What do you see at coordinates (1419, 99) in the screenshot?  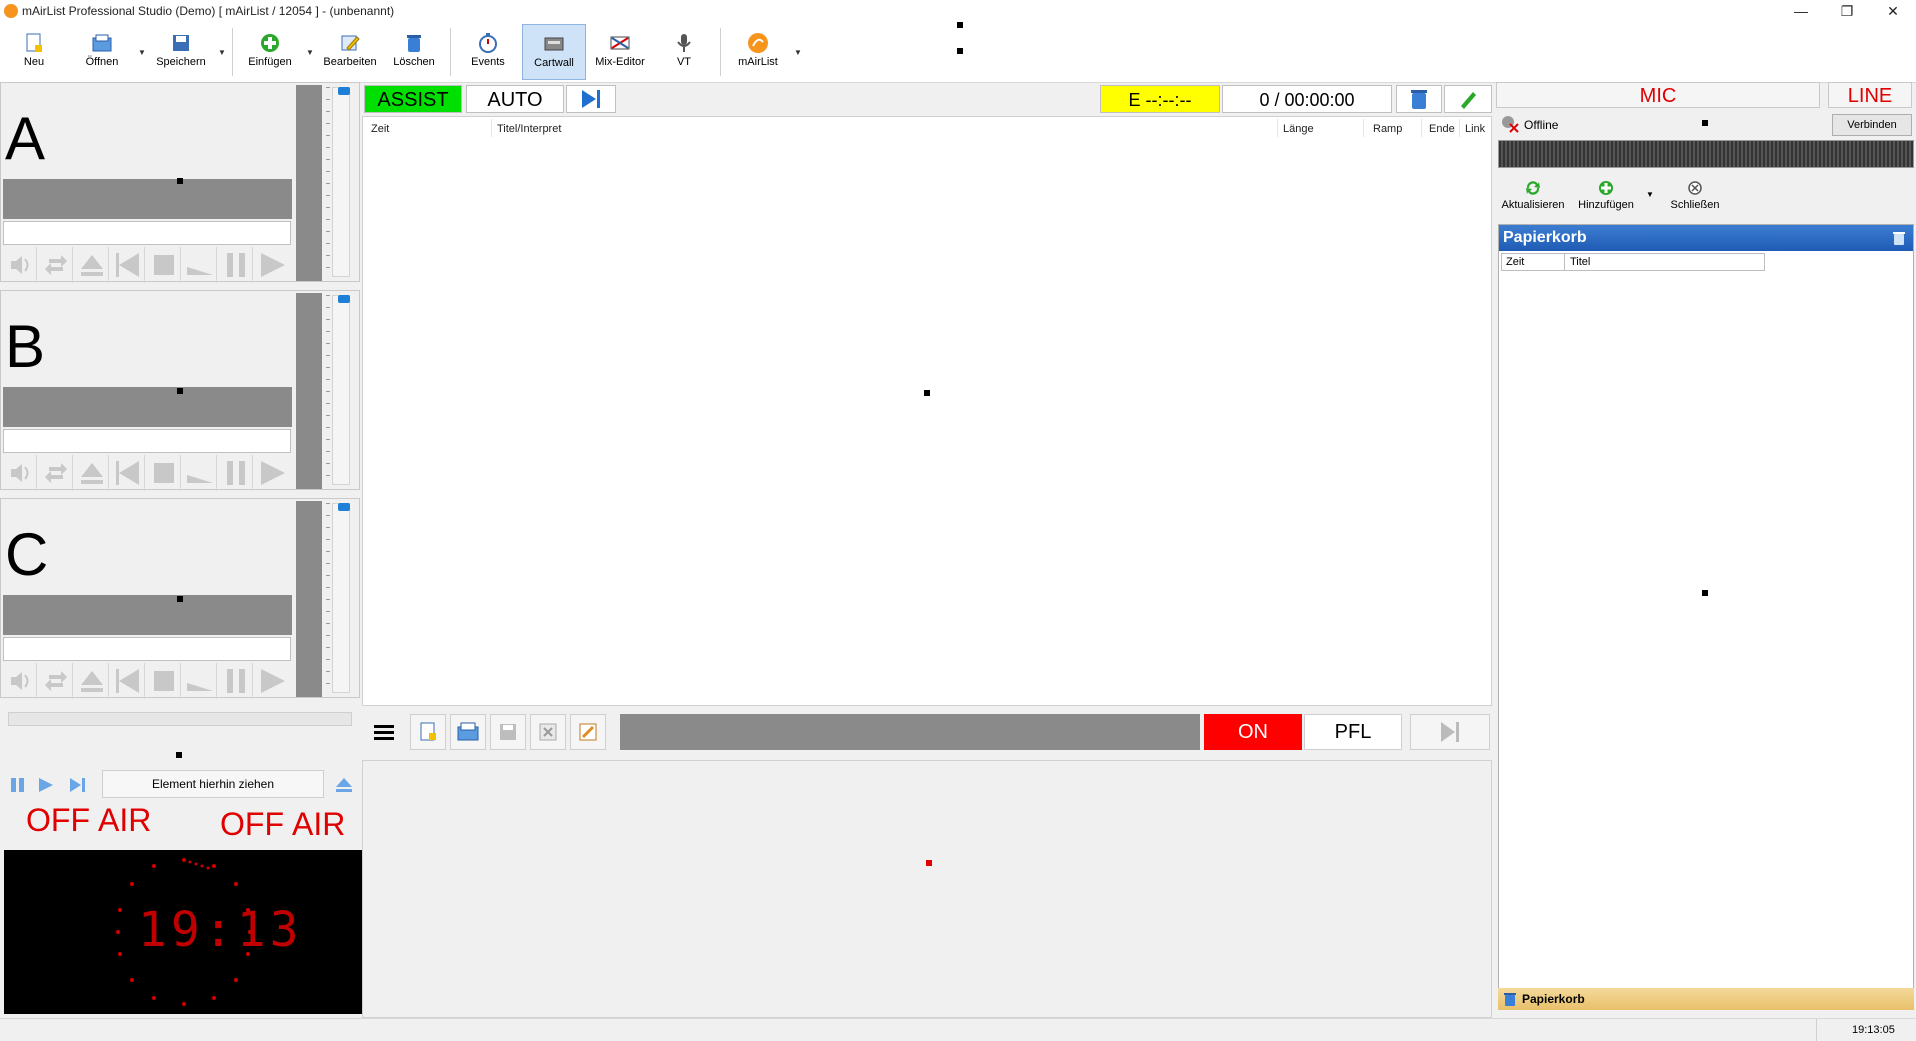 I see `trash-button` at bounding box center [1419, 99].